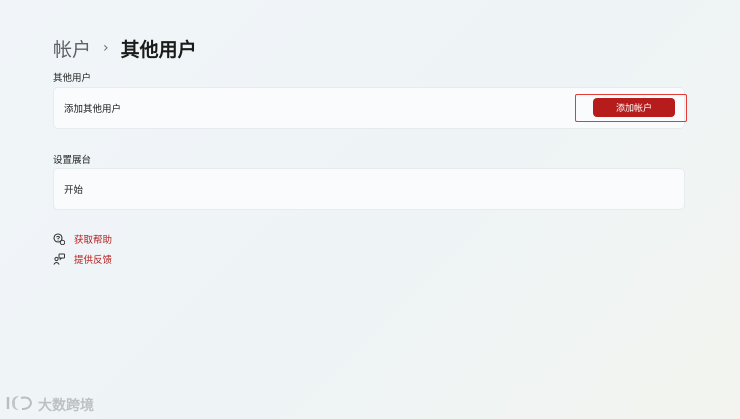  I want to click on feedback-link-row: 提供反馈, so click(82, 259).